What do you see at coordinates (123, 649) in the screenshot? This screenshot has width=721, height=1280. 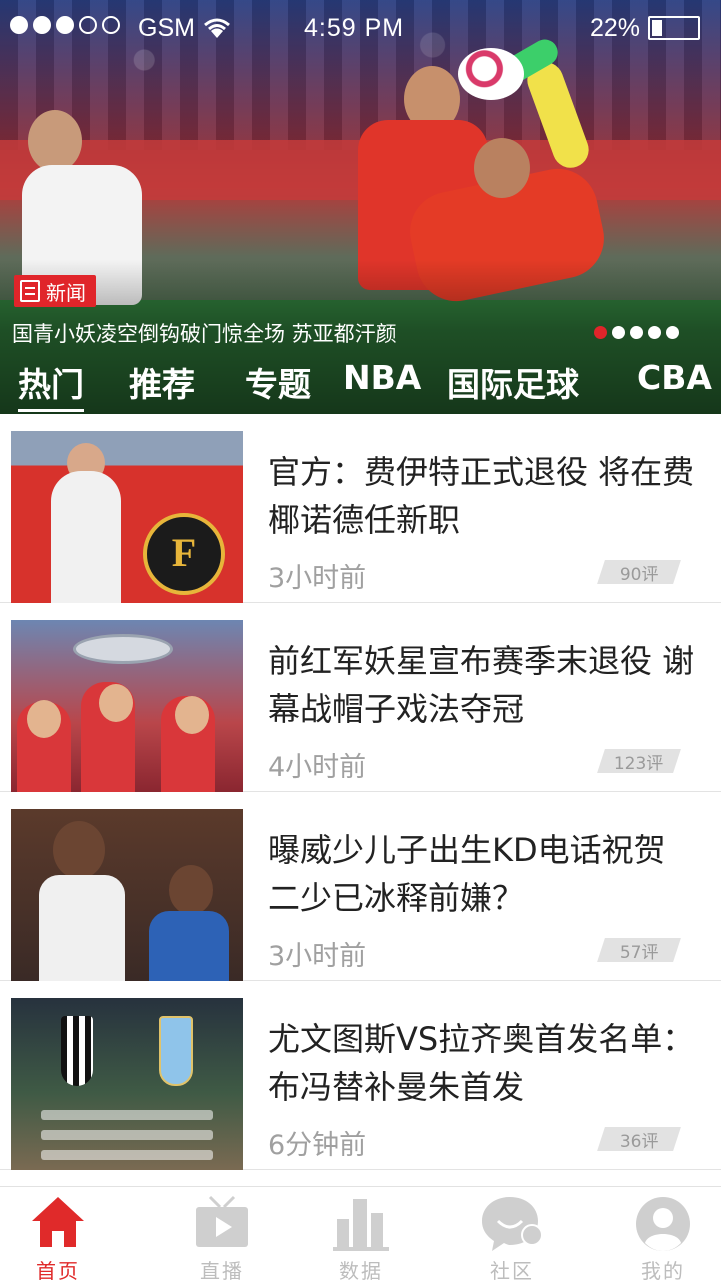 I see `trophy-icon` at bounding box center [123, 649].